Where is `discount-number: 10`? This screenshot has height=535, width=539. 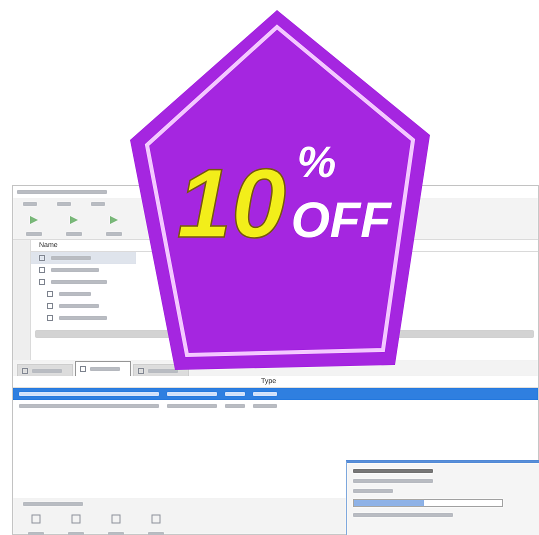
discount-number: 10 is located at coordinates (231, 203).